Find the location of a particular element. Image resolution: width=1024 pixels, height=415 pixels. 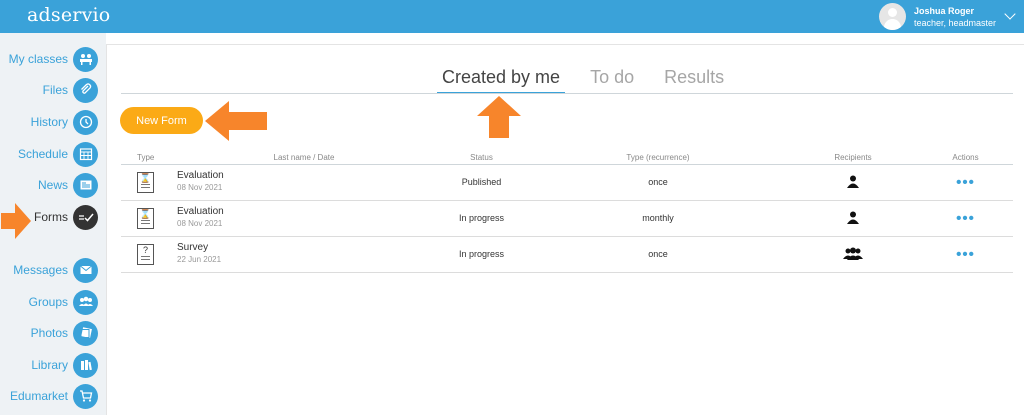

sidebar-item-label: Groups is located at coordinates (48, 302).